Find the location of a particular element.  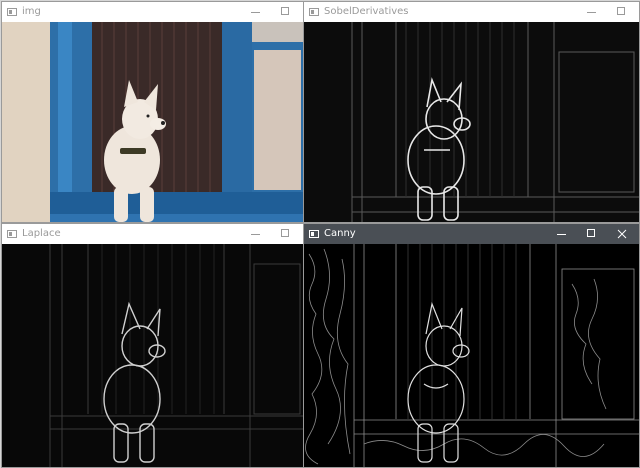

window-title: img is located at coordinates (31, 11).